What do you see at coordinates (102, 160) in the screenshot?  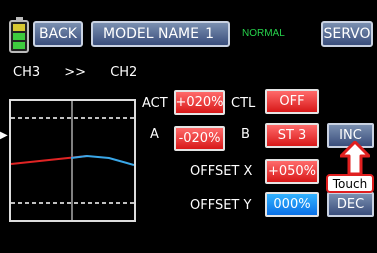 I see `curve-right-segment` at bounding box center [102, 160].